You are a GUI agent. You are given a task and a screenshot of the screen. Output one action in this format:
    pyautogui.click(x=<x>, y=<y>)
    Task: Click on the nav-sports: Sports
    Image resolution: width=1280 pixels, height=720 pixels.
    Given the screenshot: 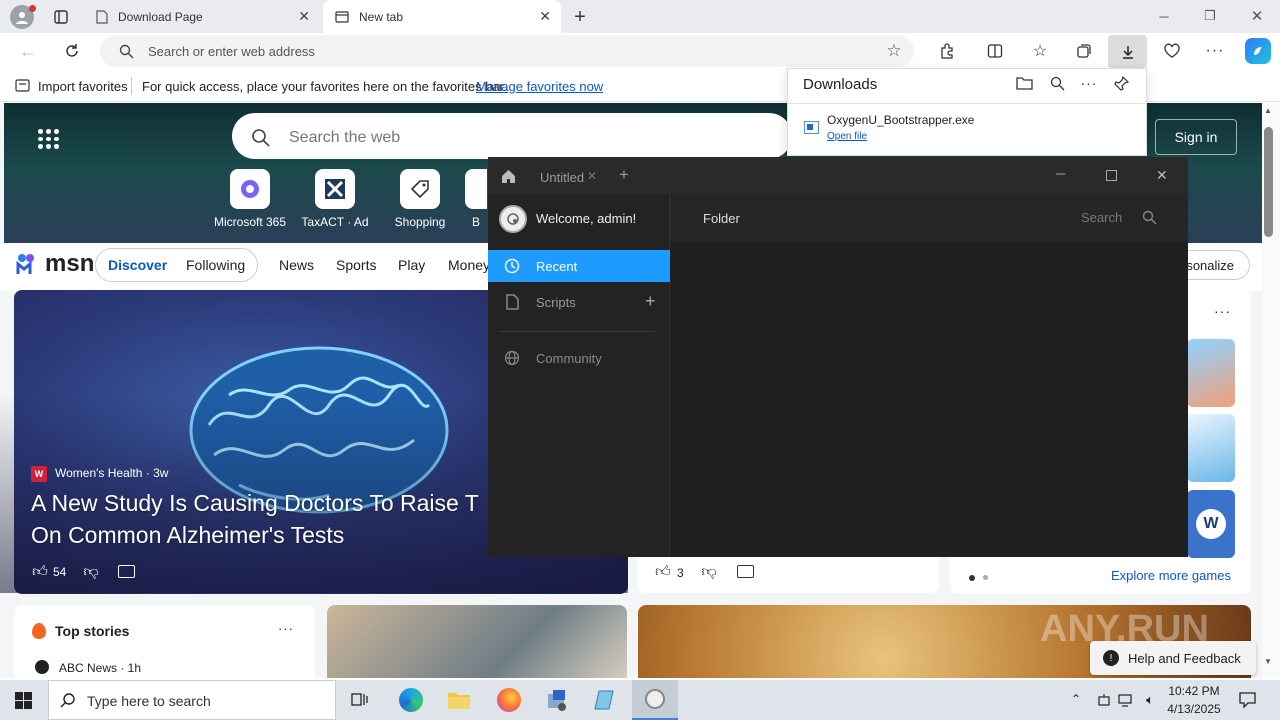 What is the action you would take?
    pyautogui.click(x=356, y=265)
    